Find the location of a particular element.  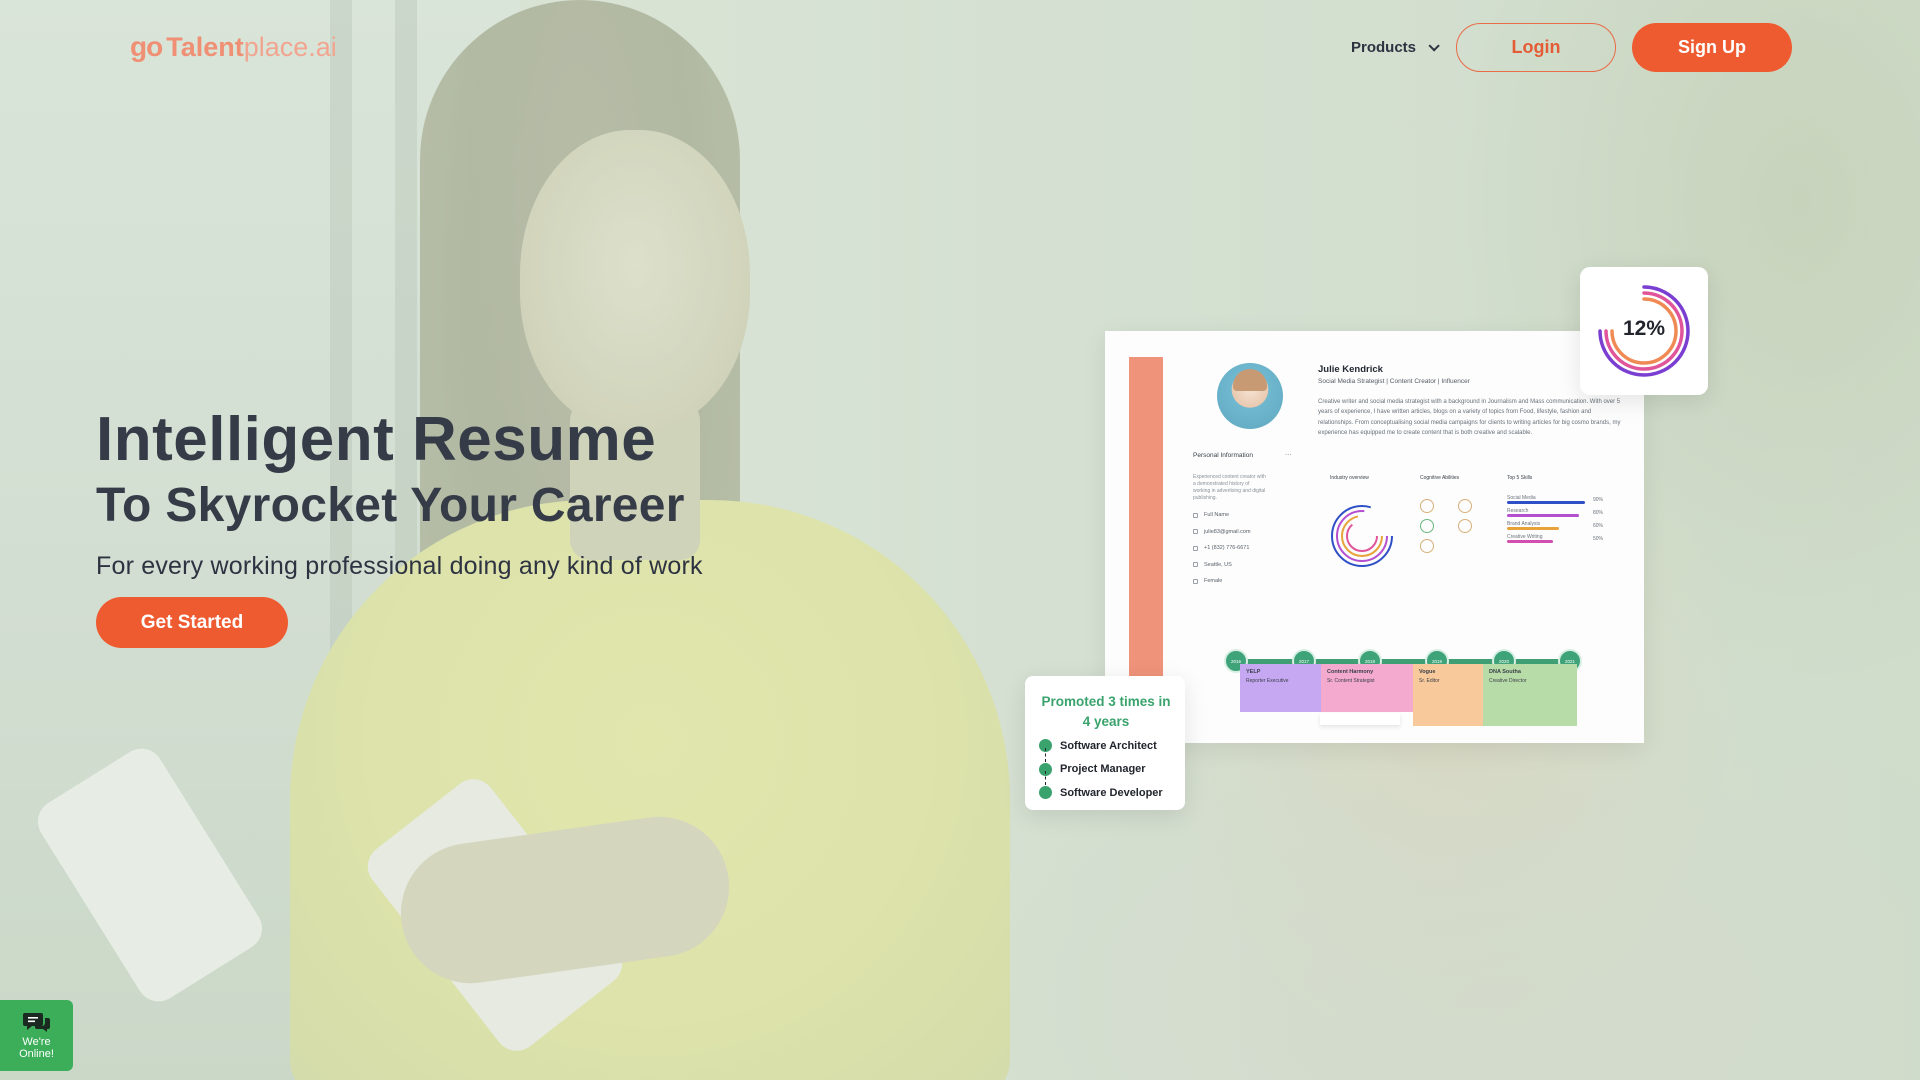

personal-info-heading: Personal Information is located at coordinates (1223, 455).